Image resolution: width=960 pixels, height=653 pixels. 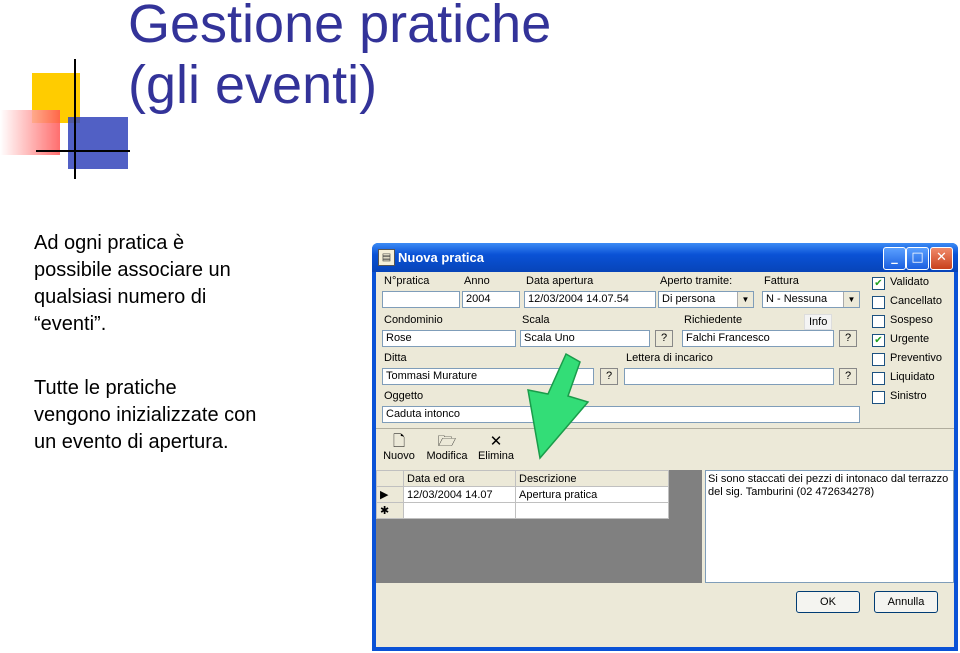 What do you see at coordinates (592, 510) in the screenshot?
I see `table-cell-descrizione` at bounding box center [592, 510].